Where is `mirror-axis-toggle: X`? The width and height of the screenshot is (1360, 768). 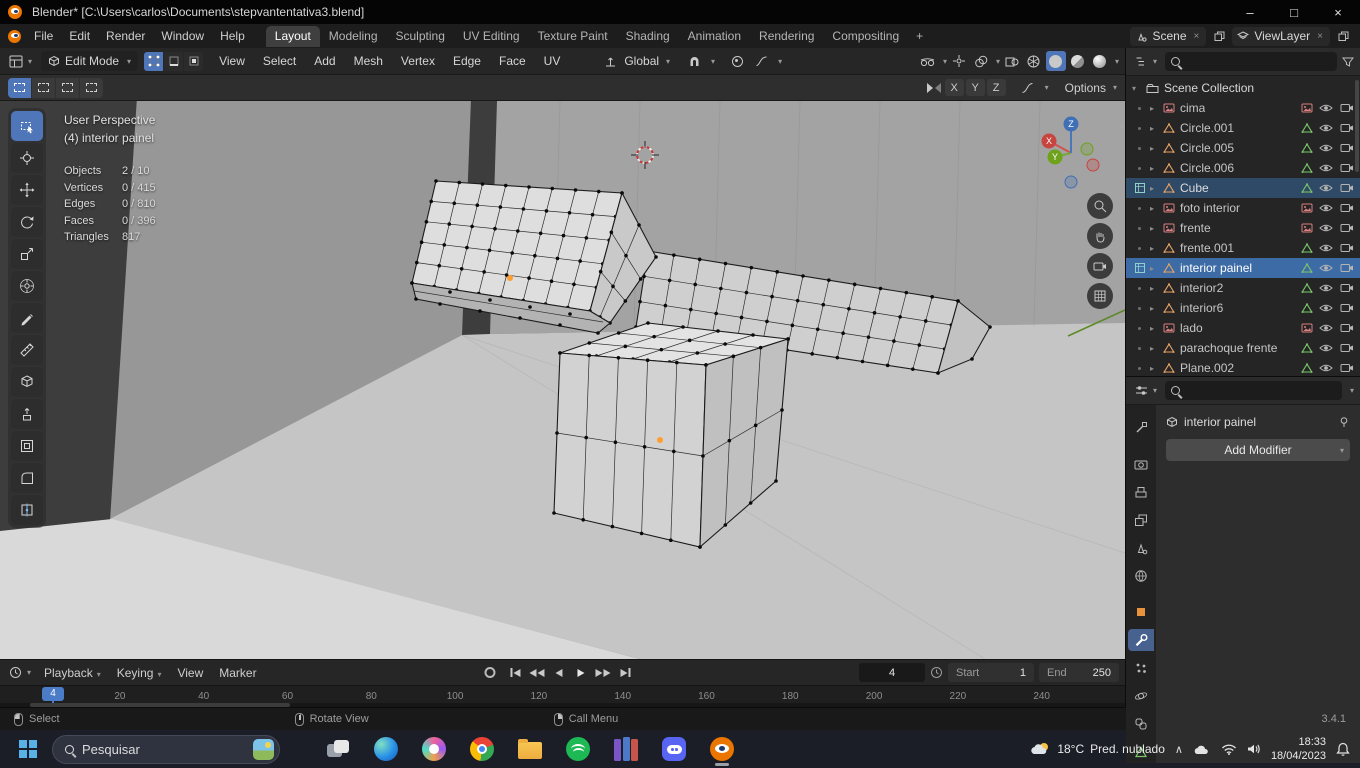
mirror-axis-toggle: X is located at coordinates (954, 87).